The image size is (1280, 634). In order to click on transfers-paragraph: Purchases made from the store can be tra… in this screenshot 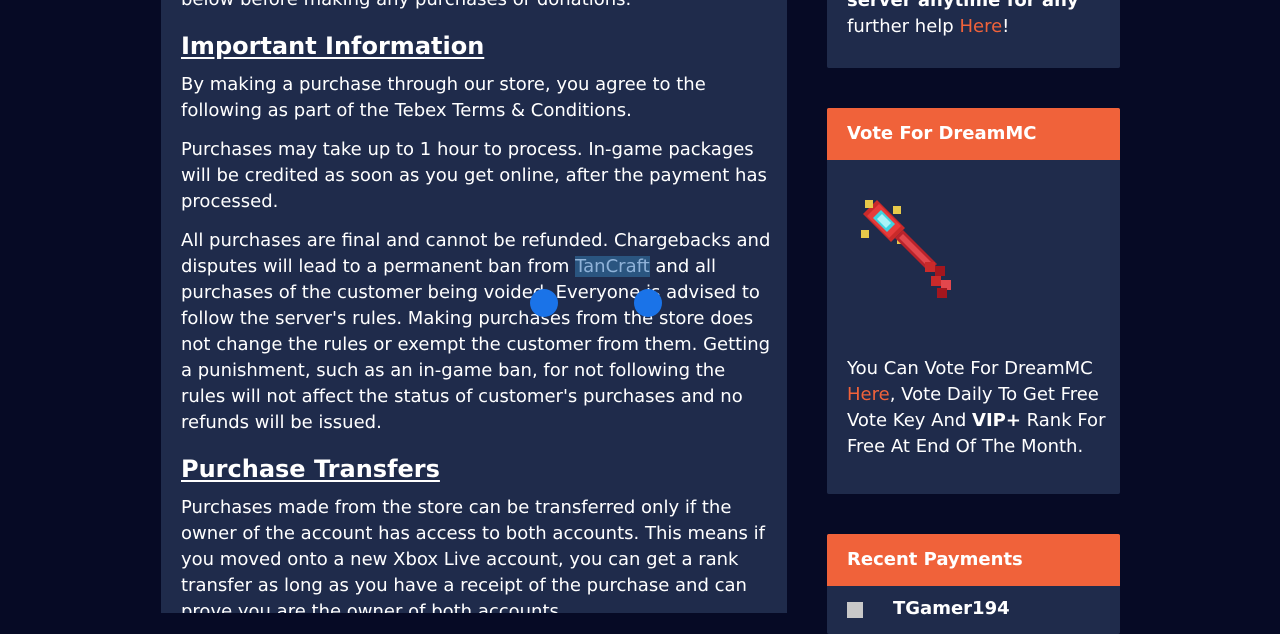, I will do `click(473, 555)`.